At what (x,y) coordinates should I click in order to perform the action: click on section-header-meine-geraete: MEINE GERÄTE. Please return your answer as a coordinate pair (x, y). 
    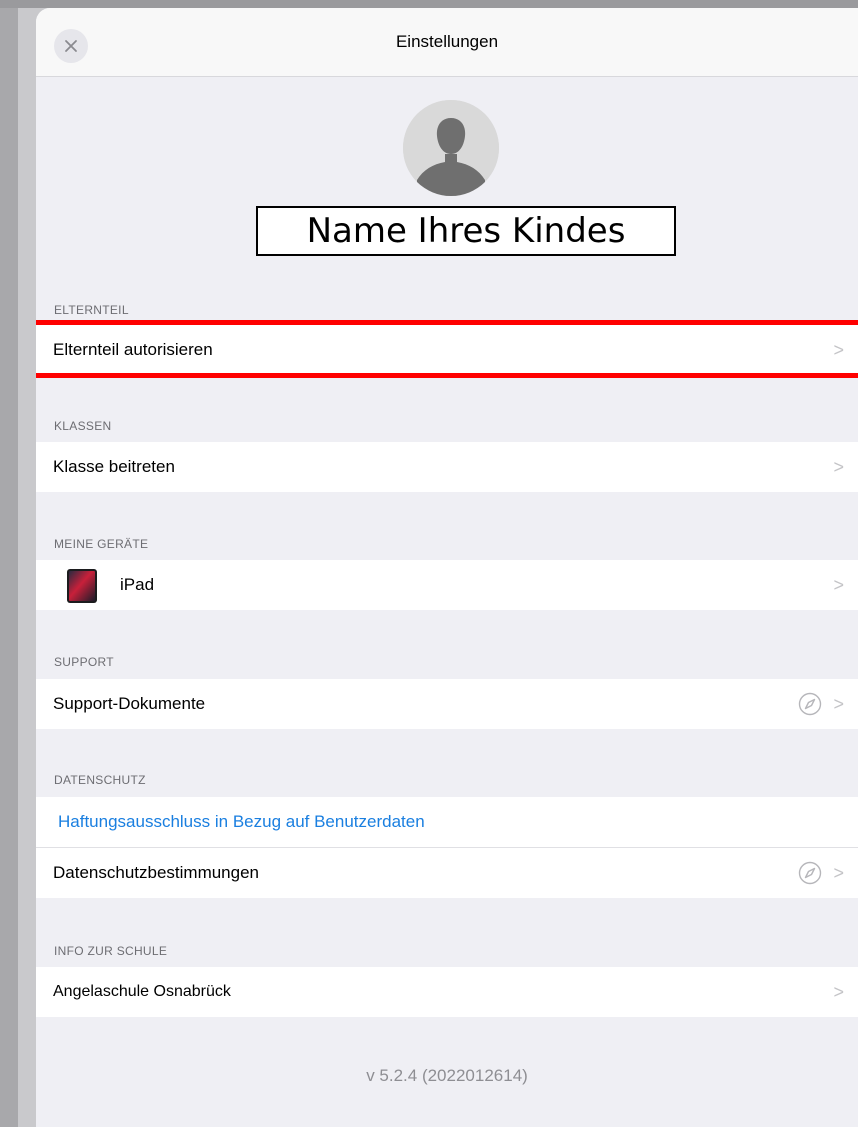
    Looking at the image, I should click on (101, 544).